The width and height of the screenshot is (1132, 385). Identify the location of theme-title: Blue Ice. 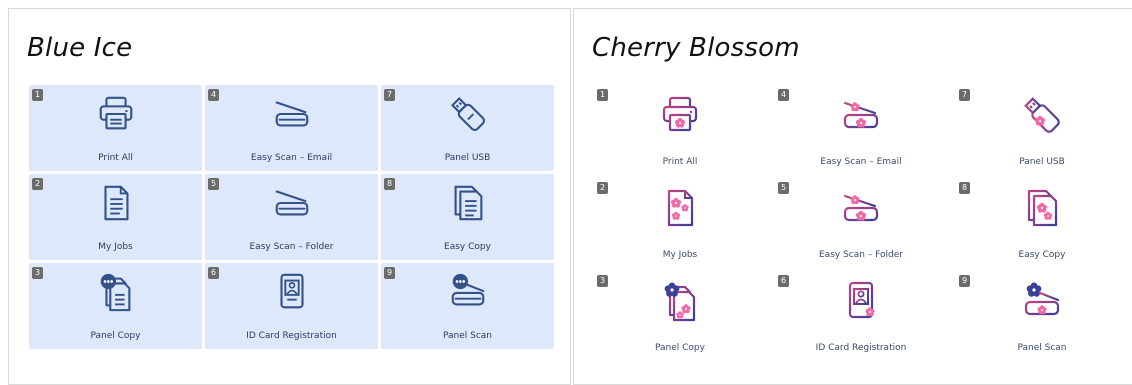
(80, 48).